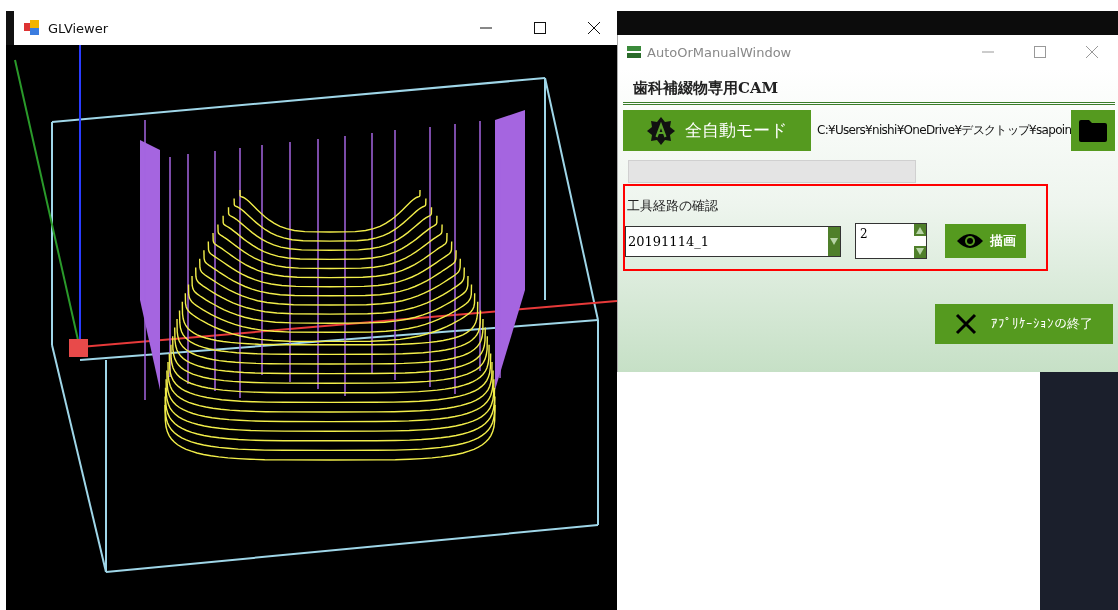  What do you see at coordinates (78, 348) in the screenshot?
I see `origin-marker` at bounding box center [78, 348].